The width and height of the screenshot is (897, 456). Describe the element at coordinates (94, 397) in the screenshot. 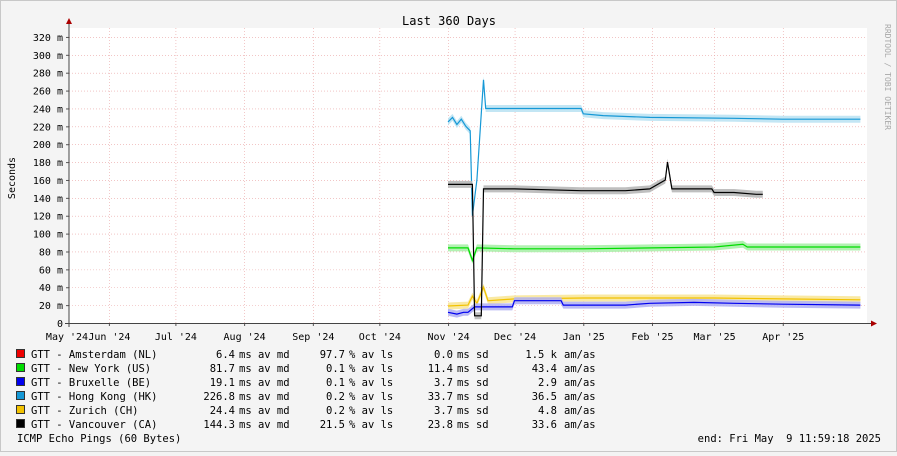

I see `legend-name: GTT - Hong Kong (HK)` at that location.